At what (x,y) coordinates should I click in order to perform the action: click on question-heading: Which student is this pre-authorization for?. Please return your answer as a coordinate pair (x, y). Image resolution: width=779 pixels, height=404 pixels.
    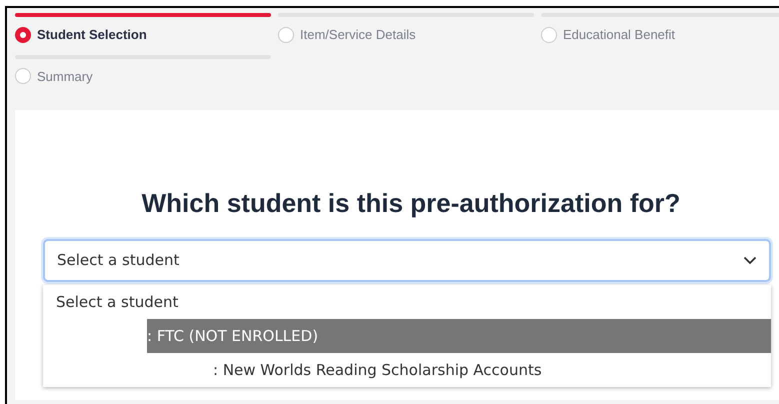
    Looking at the image, I should click on (411, 204).